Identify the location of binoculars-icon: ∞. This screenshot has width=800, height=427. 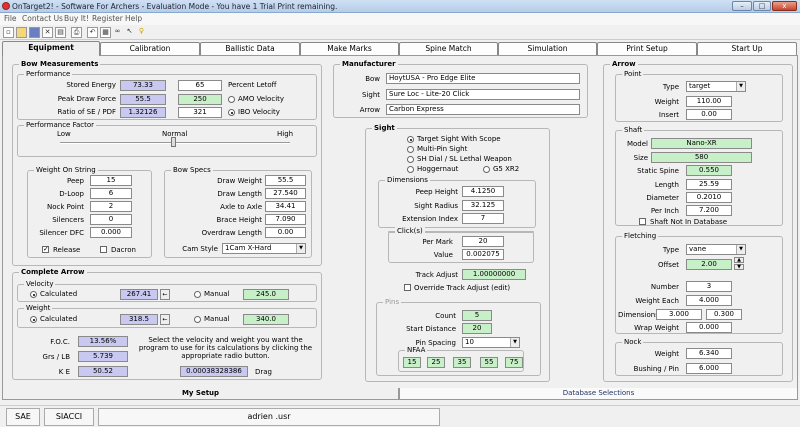
(117, 32).